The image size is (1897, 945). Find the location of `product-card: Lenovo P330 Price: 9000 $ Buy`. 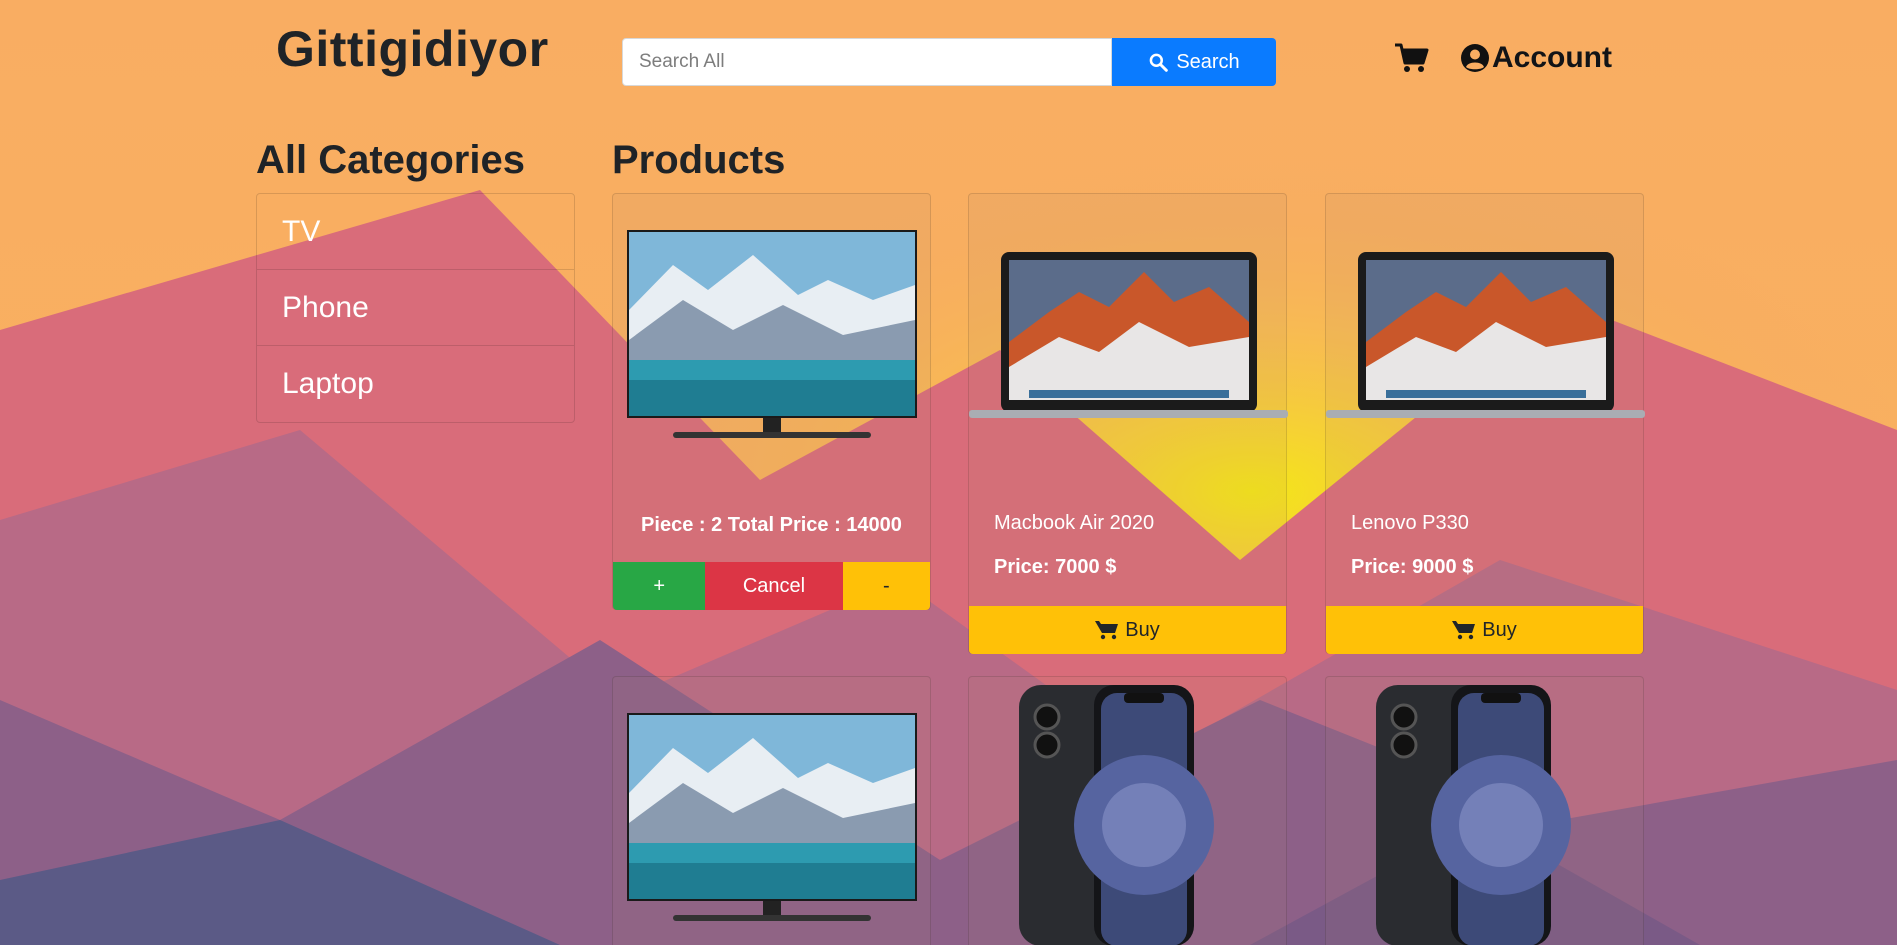

product-card: Lenovo P330 Price: 9000 $ Buy is located at coordinates (1485, 423).